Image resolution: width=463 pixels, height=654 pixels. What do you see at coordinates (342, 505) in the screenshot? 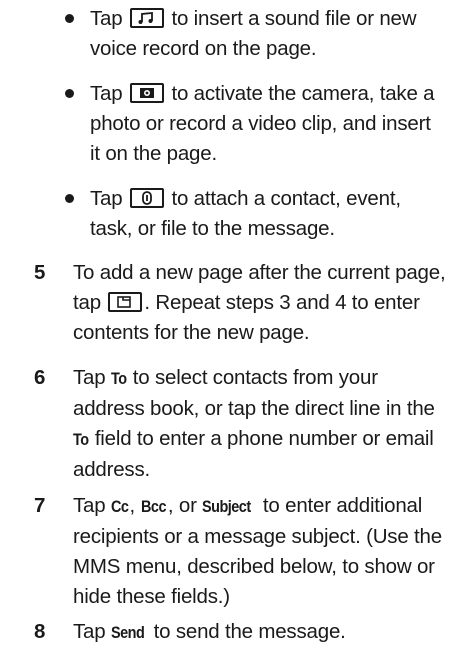
I see `step-text: to enter additional` at bounding box center [342, 505].